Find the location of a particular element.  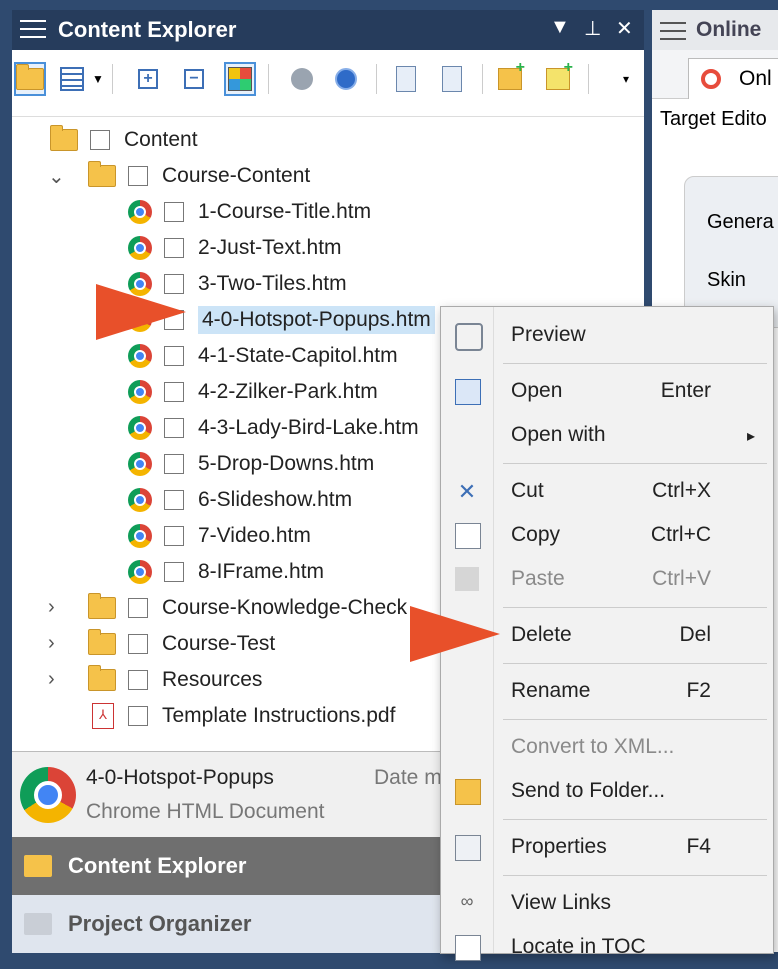

dropdown-arrow-icon: ▼ is located at coordinates (560, 27).